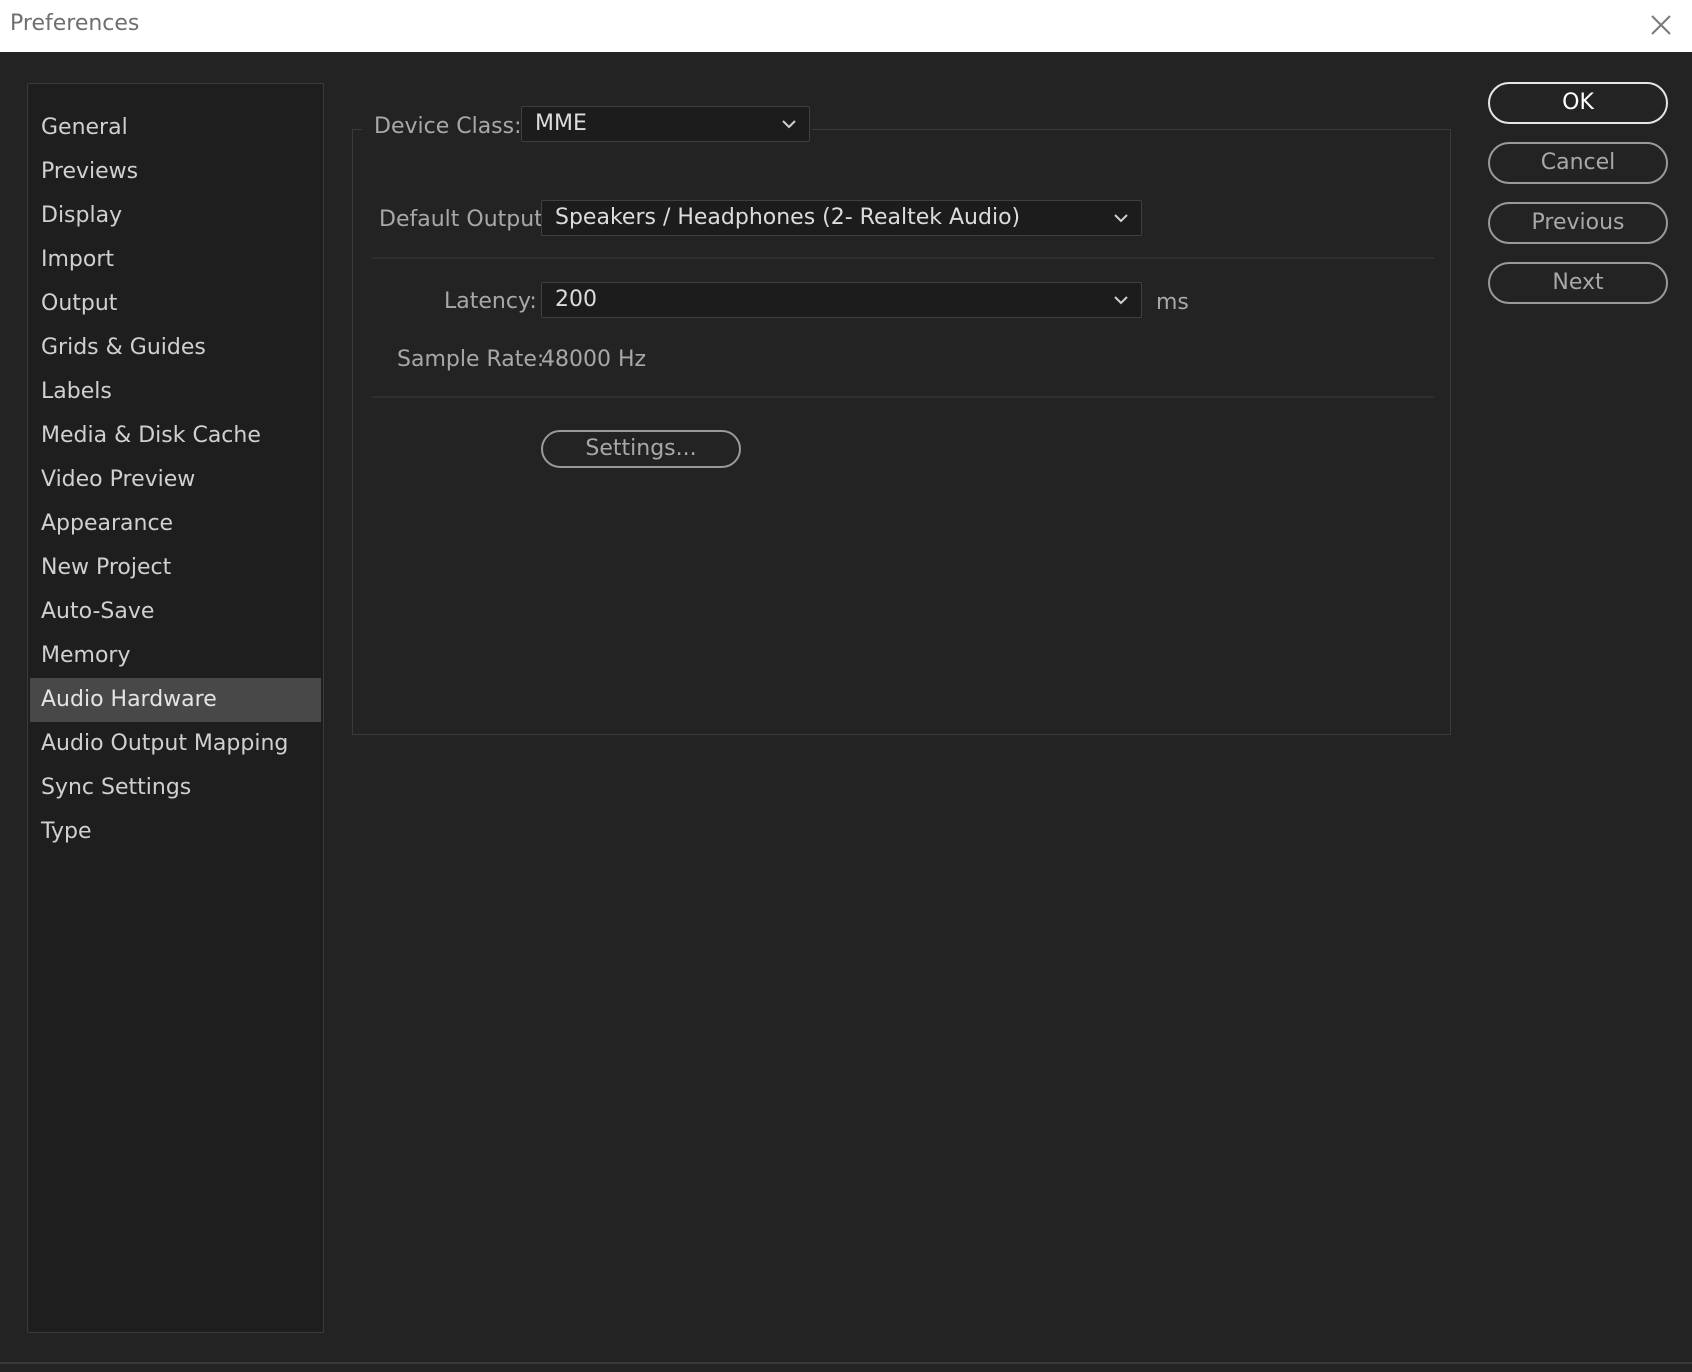 The width and height of the screenshot is (1692, 1372). Describe the element at coordinates (471, 359) in the screenshot. I see `sample-rate-label: Sample Rate:` at that location.